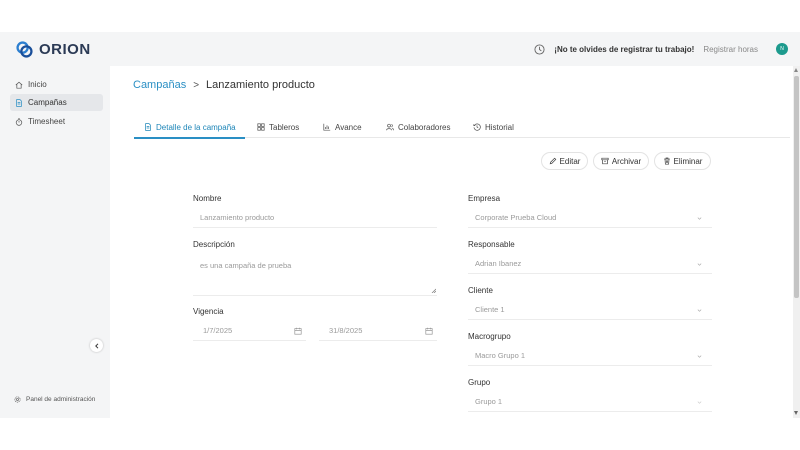 This screenshot has width=800, height=450. What do you see at coordinates (400, 16) in the screenshot?
I see `top-strip` at bounding box center [400, 16].